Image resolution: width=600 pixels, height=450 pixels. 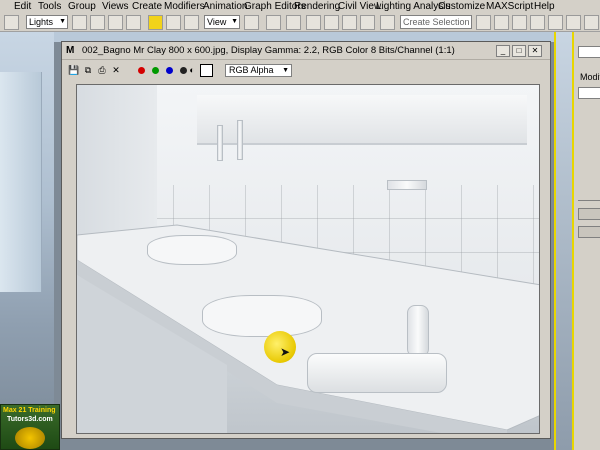 What do you see at coordinates (586, 241) in the screenshot?
I see `command-panel: Modifie` at bounding box center [586, 241].